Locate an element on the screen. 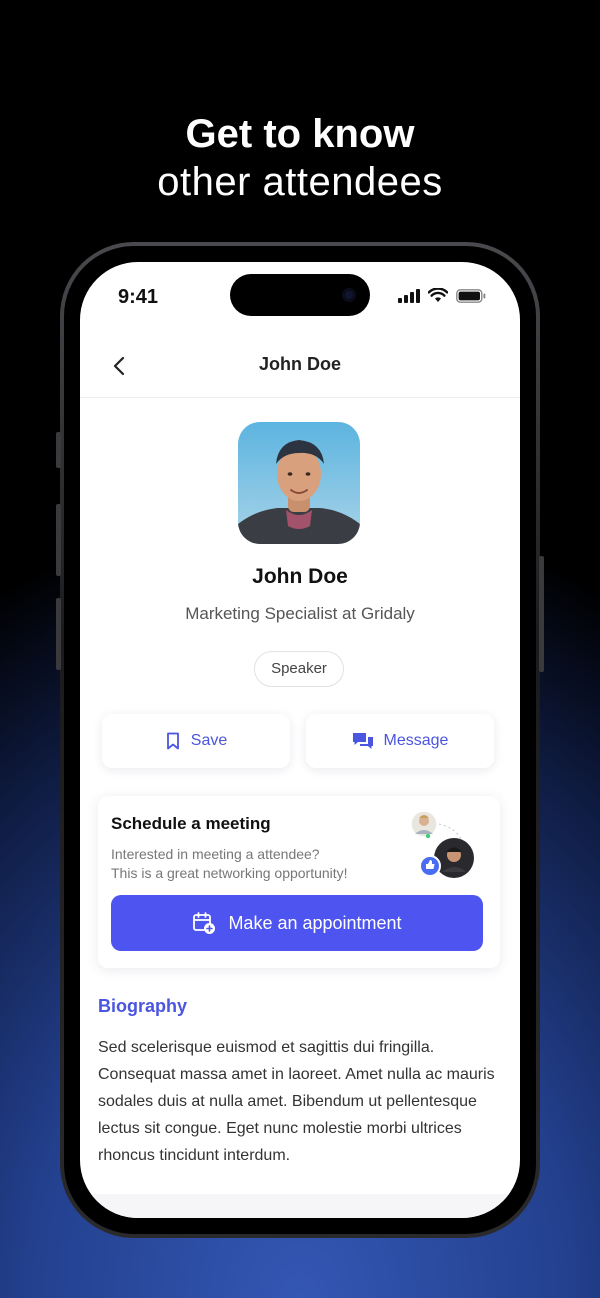  profile-role: Marketing Specialist at Gridaly is located at coordinates (300, 613).